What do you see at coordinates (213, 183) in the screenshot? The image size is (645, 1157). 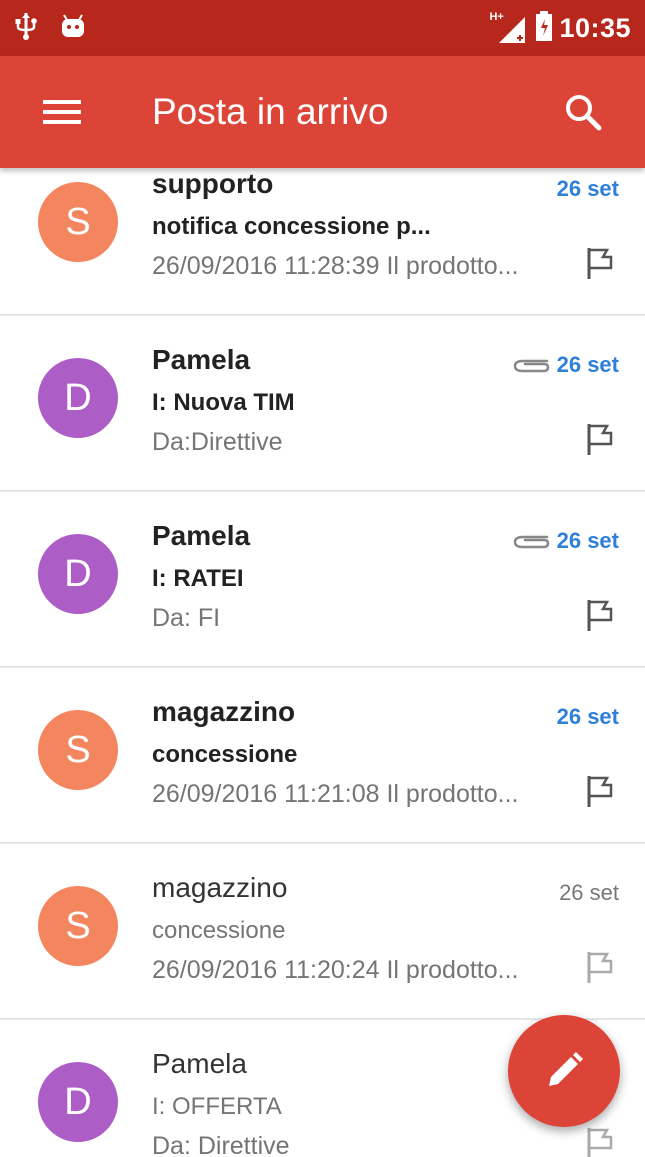 I see `message-sender: supporto` at bounding box center [213, 183].